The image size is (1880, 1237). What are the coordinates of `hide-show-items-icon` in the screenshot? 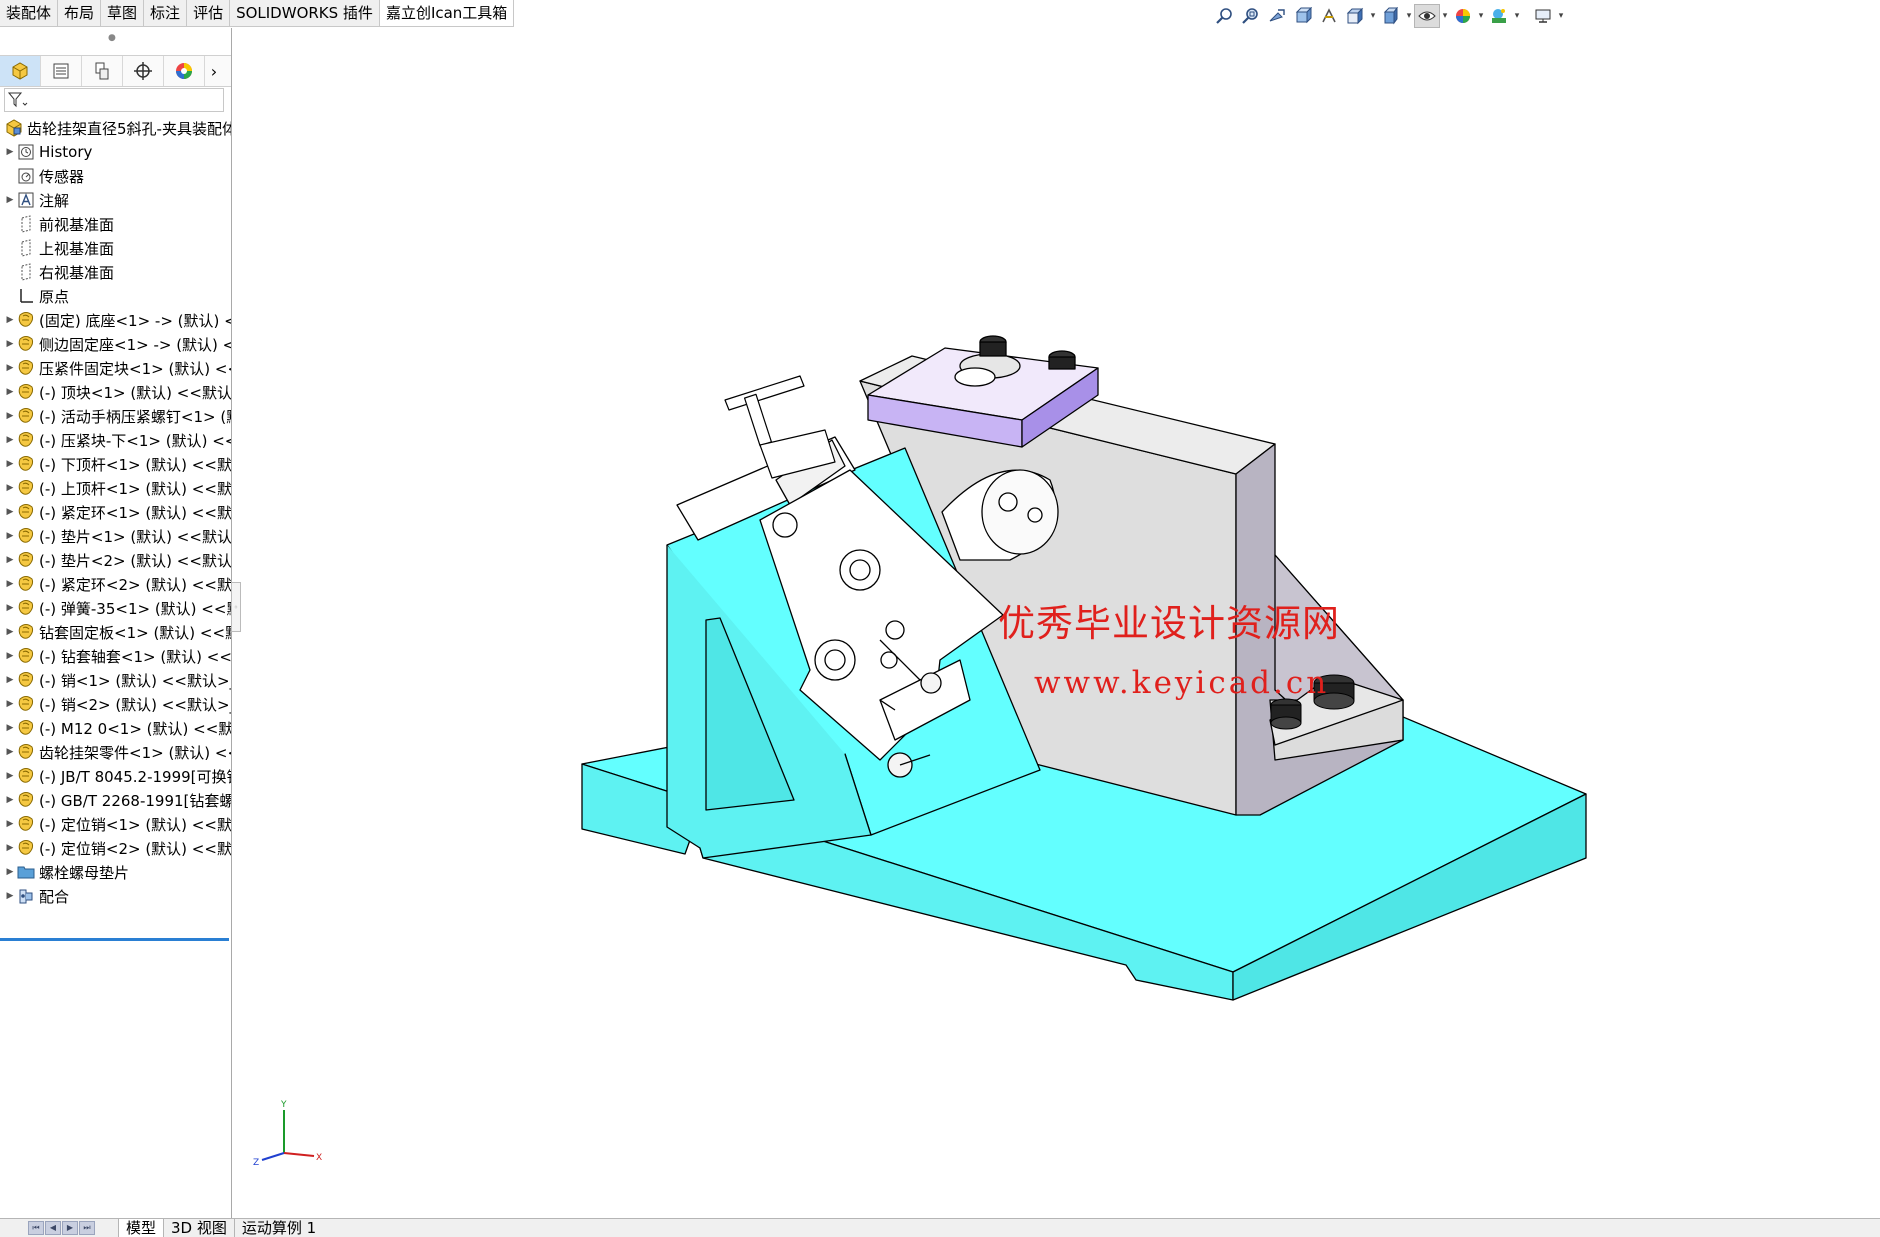 It's located at (1427, 16).